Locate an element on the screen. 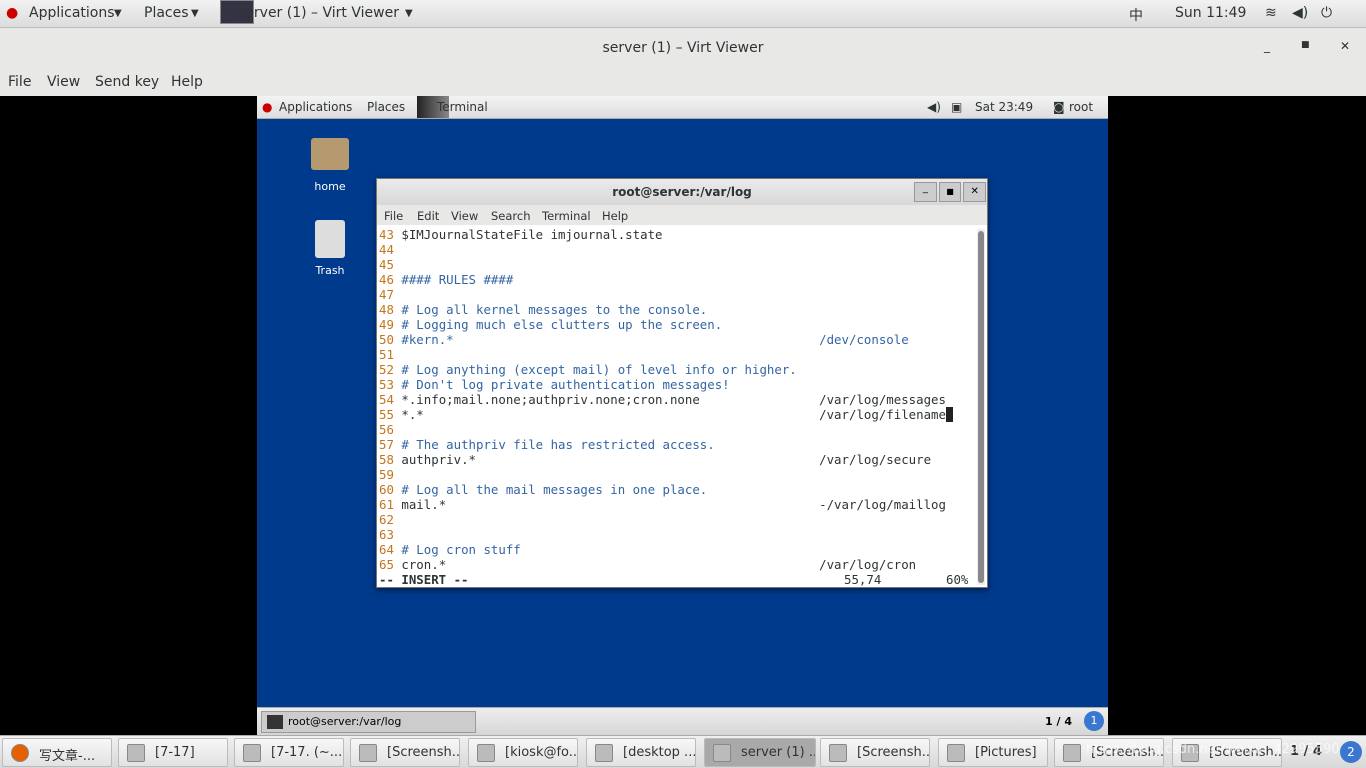  taskbar-item: [7-17] is located at coordinates (173, 752).